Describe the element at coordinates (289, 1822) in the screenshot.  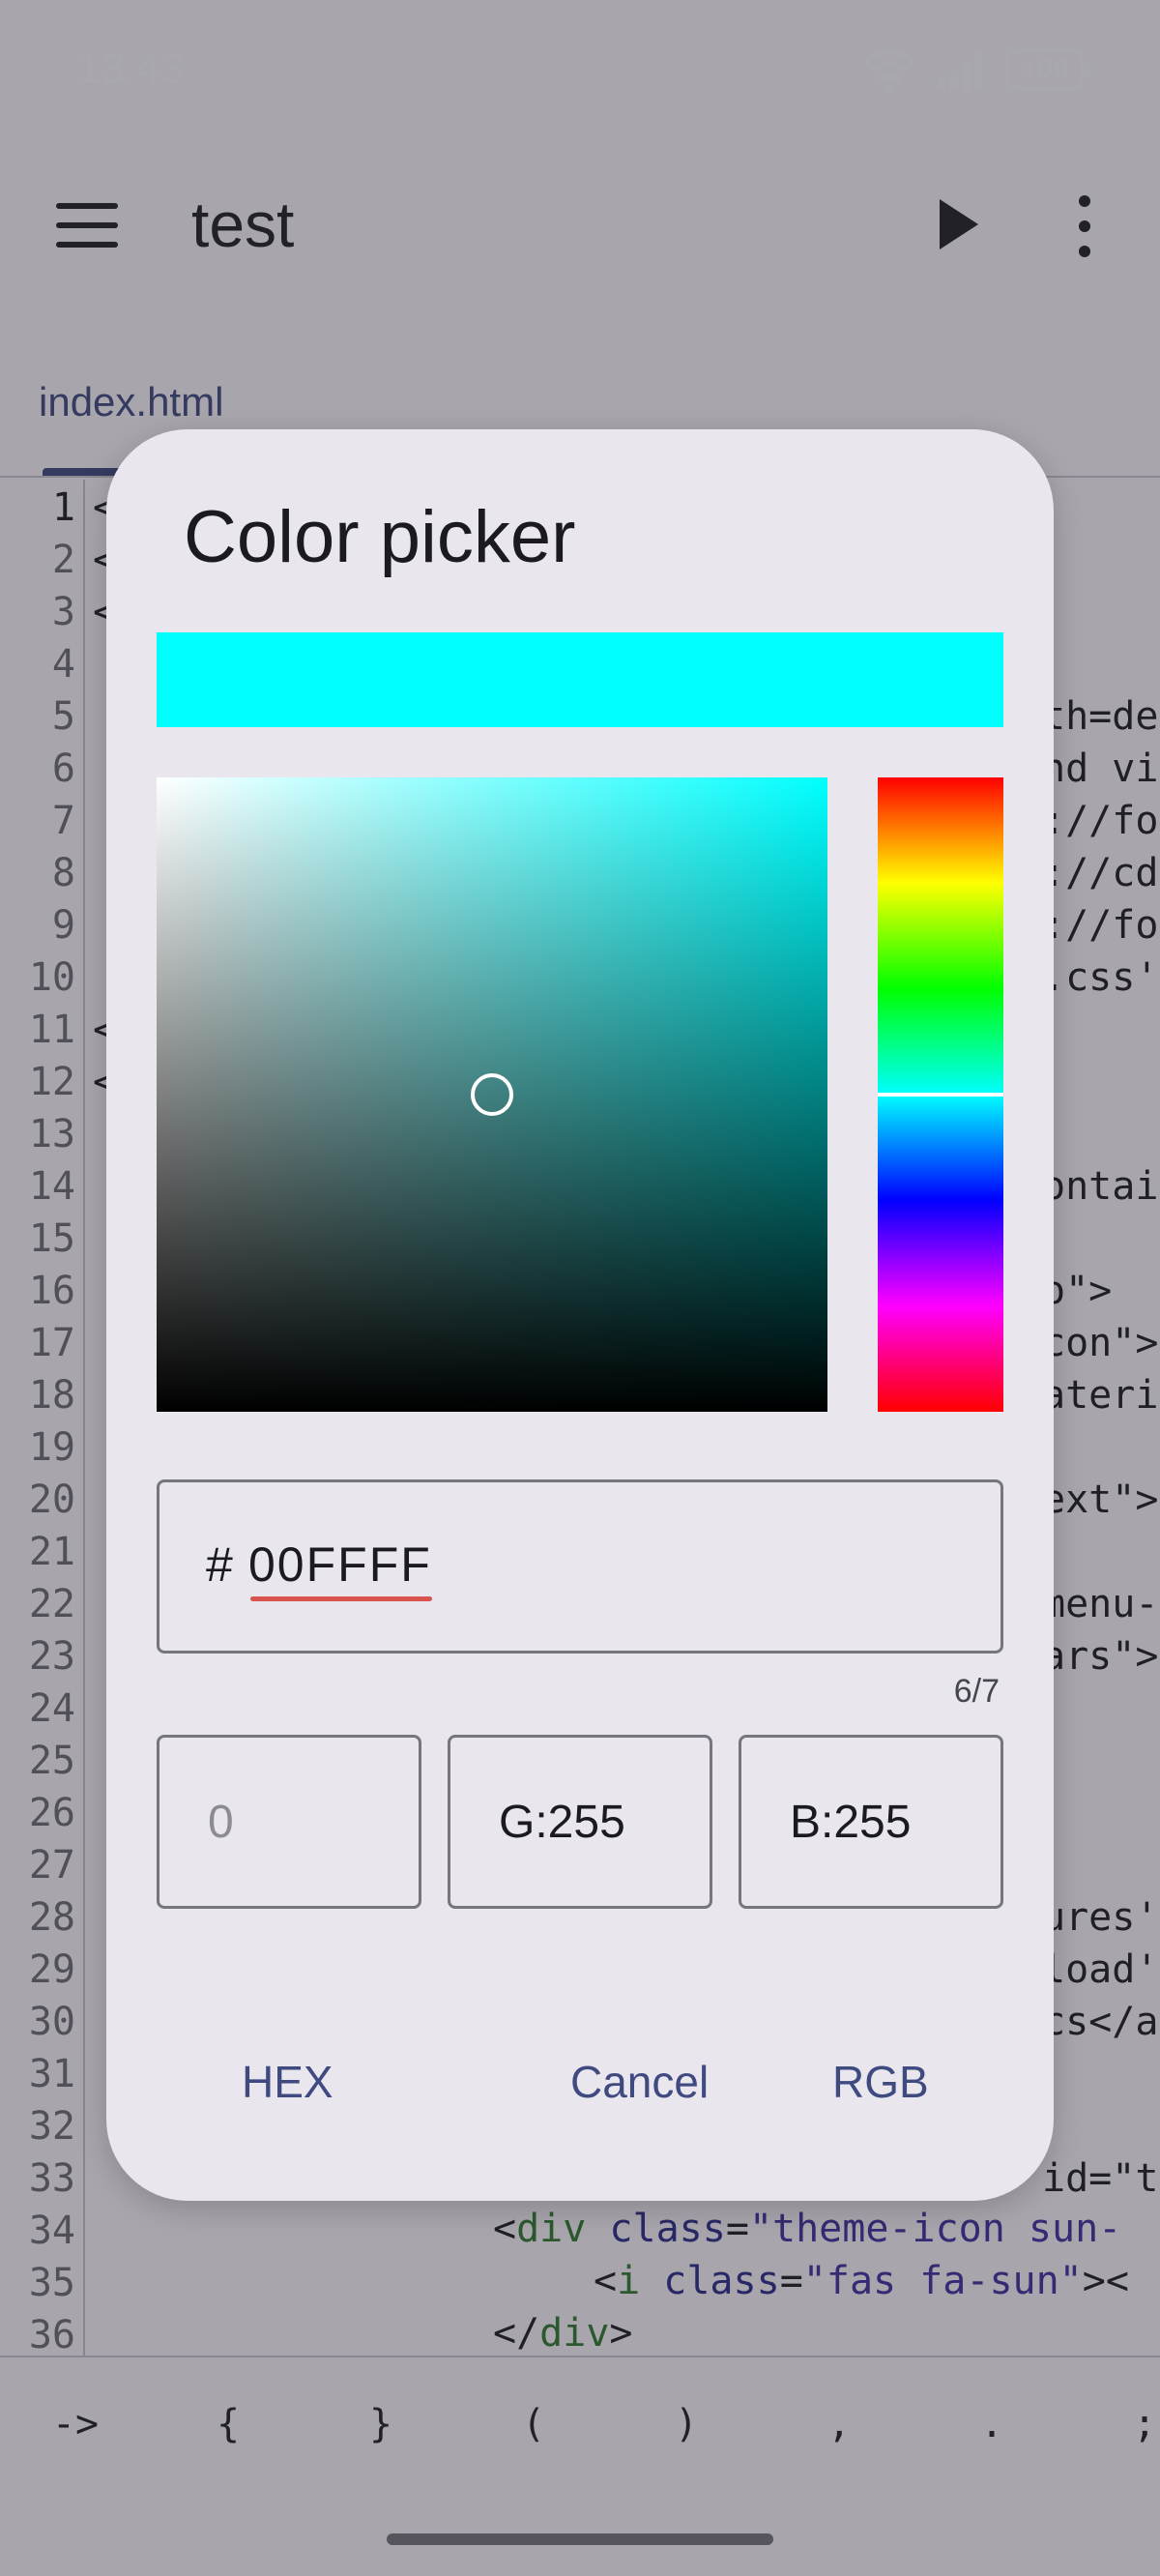
I see `red-input: 0` at that location.